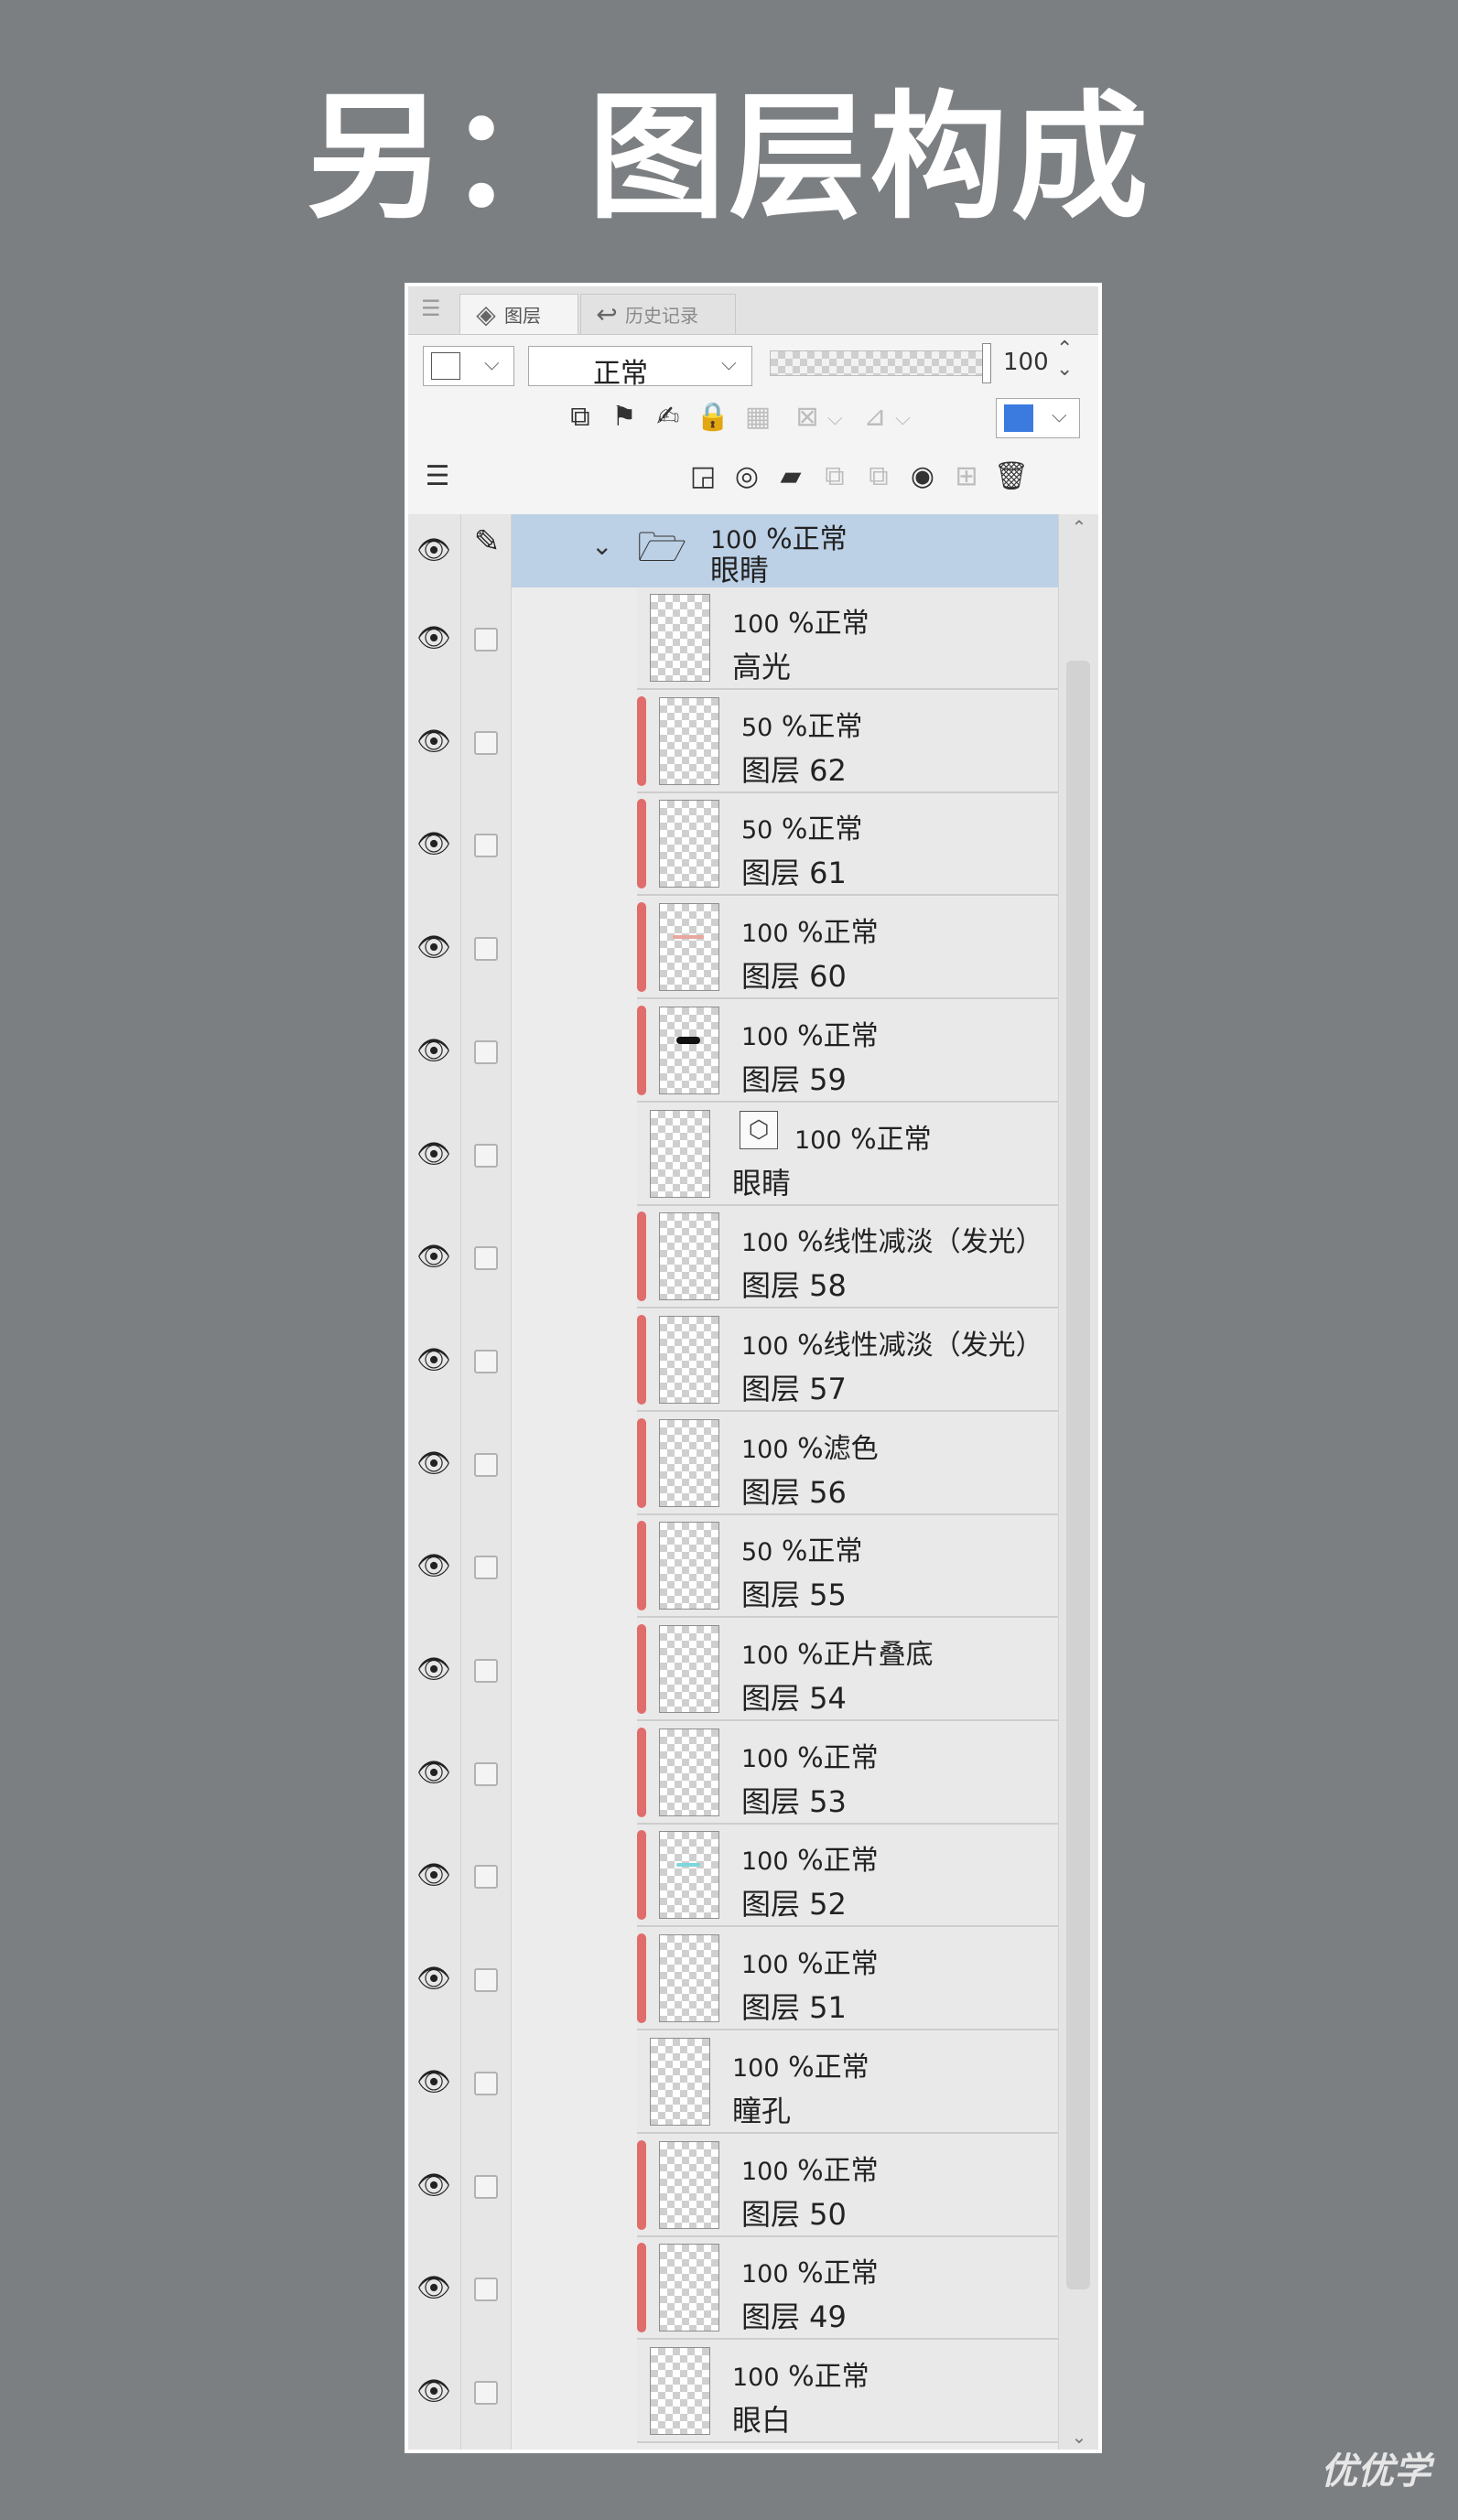 Image resolution: width=1458 pixels, height=2520 pixels. I want to click on layer-row: 👁 100 %正常 高光, so click(733, 638).